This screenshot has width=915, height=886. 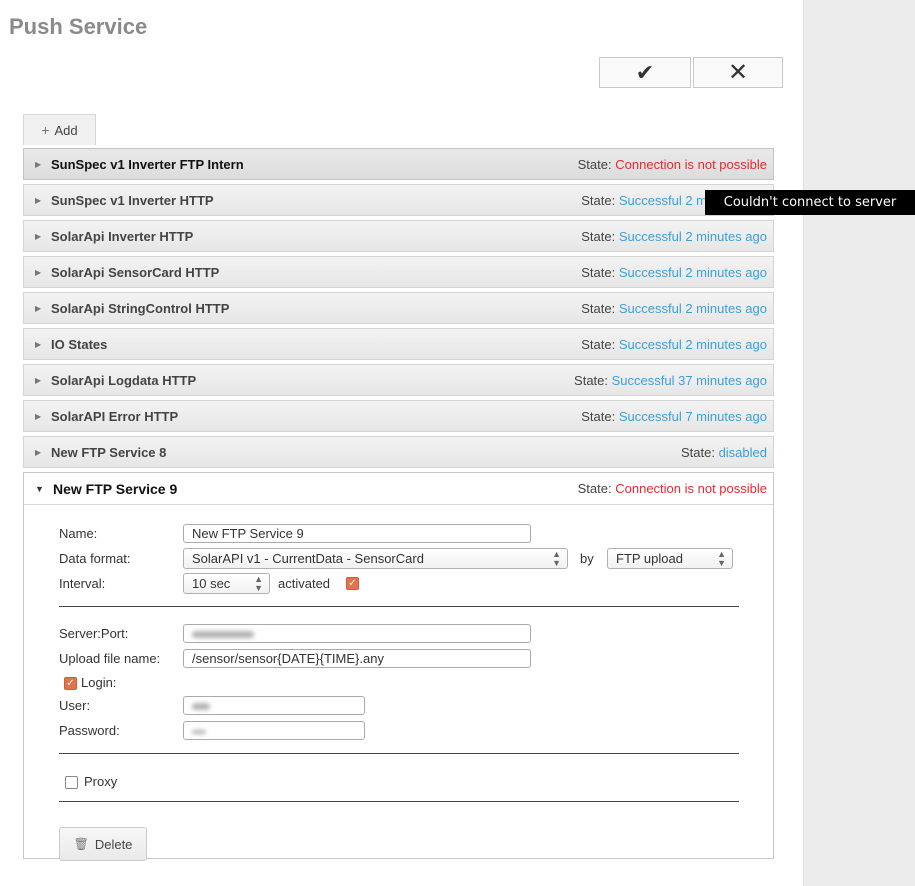 I want to click on service-state: State: Successful 7 minutes ago, so click(x=674, y=416).